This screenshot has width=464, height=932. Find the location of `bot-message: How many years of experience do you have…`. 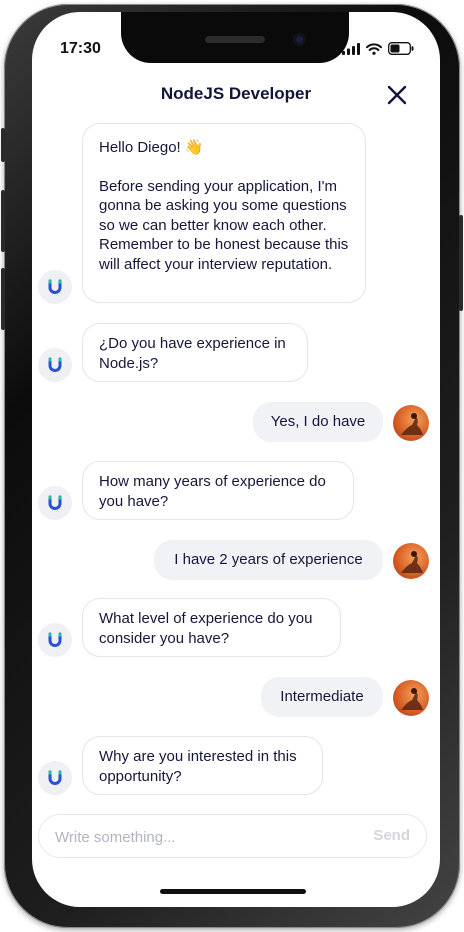

bot-message: How many years of experience do you have… is located at coordinates (218, 490).